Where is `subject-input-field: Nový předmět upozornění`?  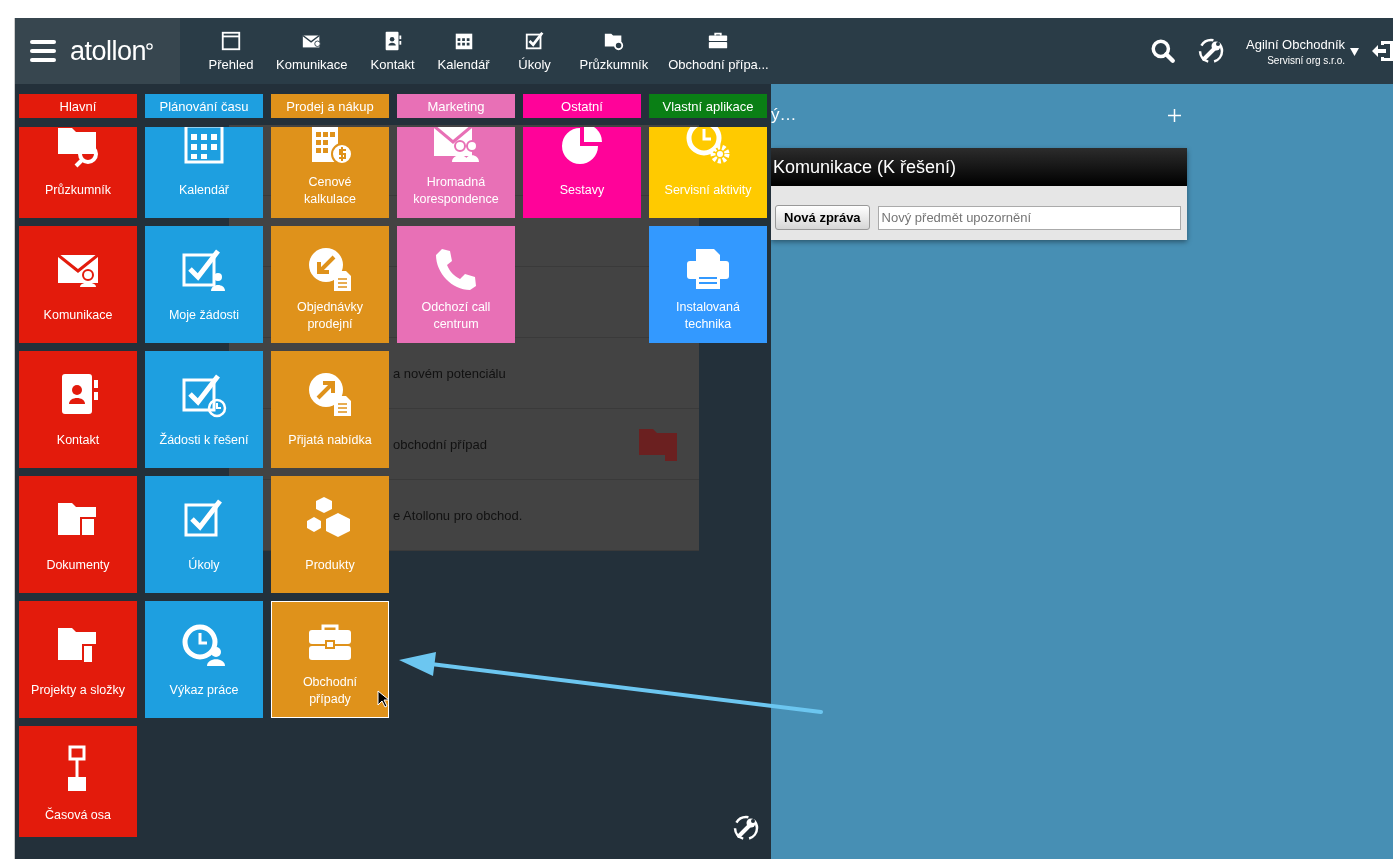 subject-input-field: Nový předmět upozornění is located at coordinates (1029, 217).